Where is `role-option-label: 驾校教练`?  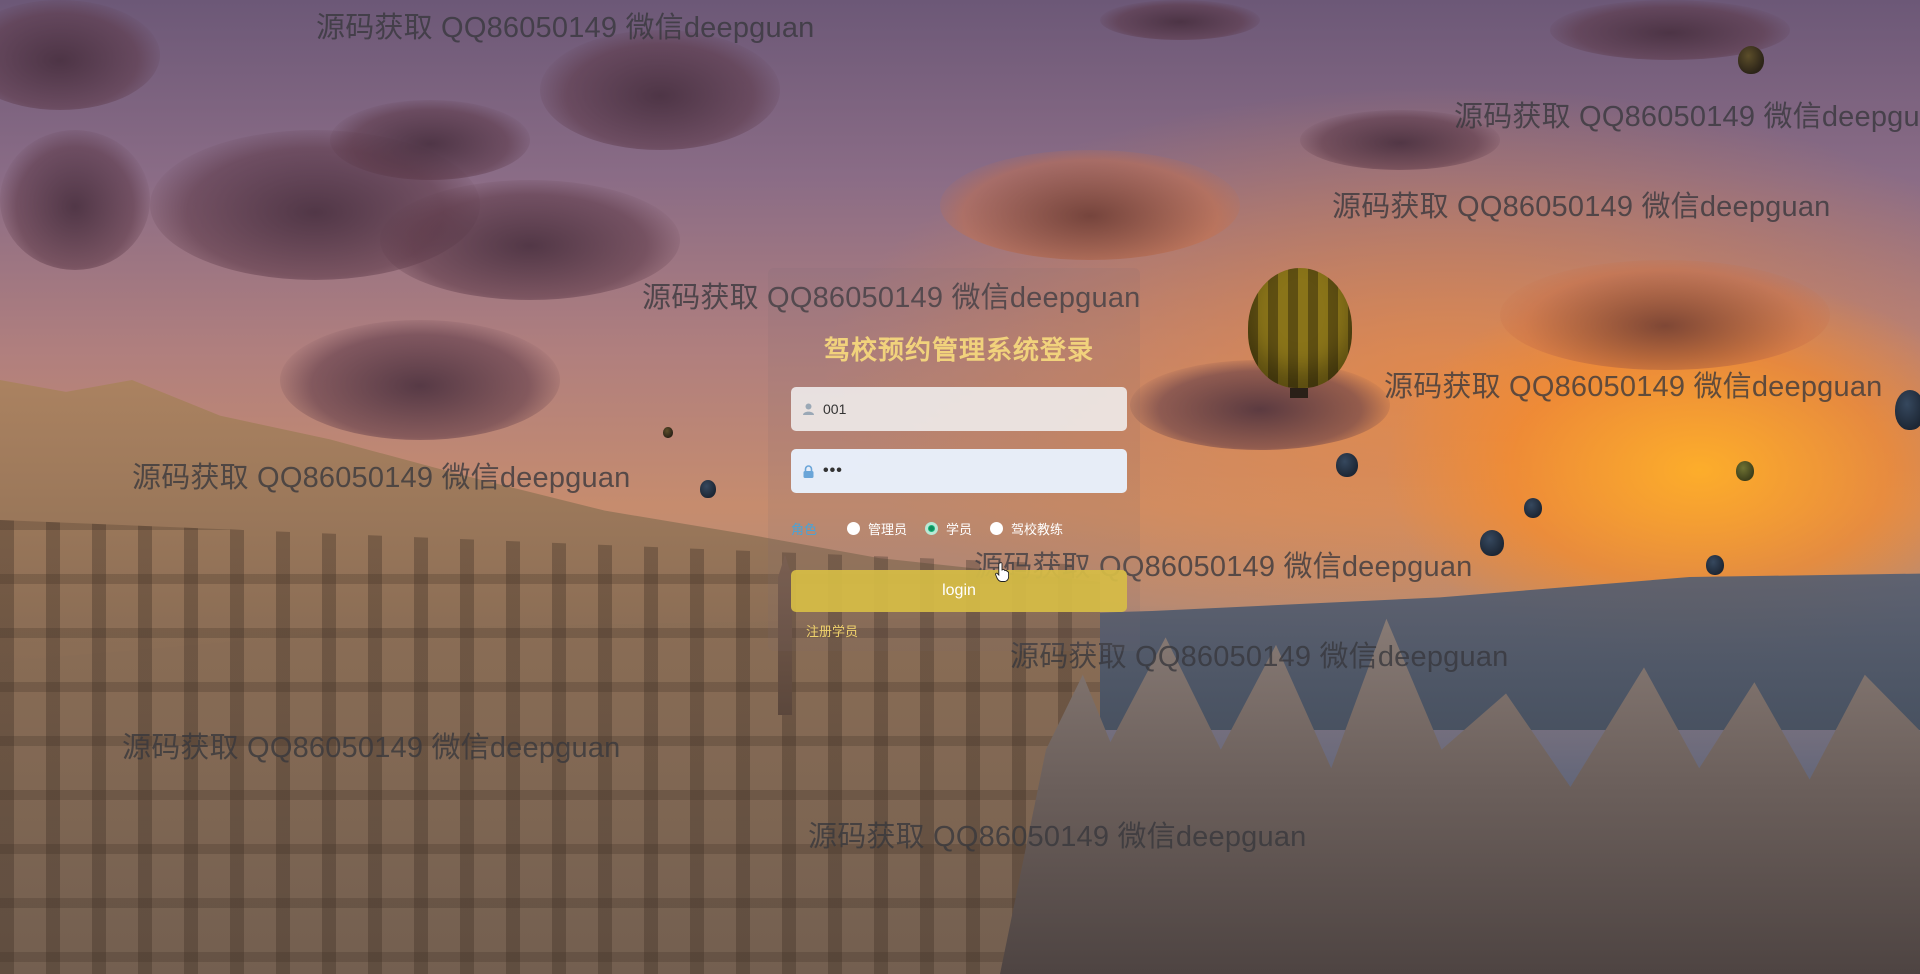
role-option-label: 驾校教练 is located at coordinates (1037, 530).